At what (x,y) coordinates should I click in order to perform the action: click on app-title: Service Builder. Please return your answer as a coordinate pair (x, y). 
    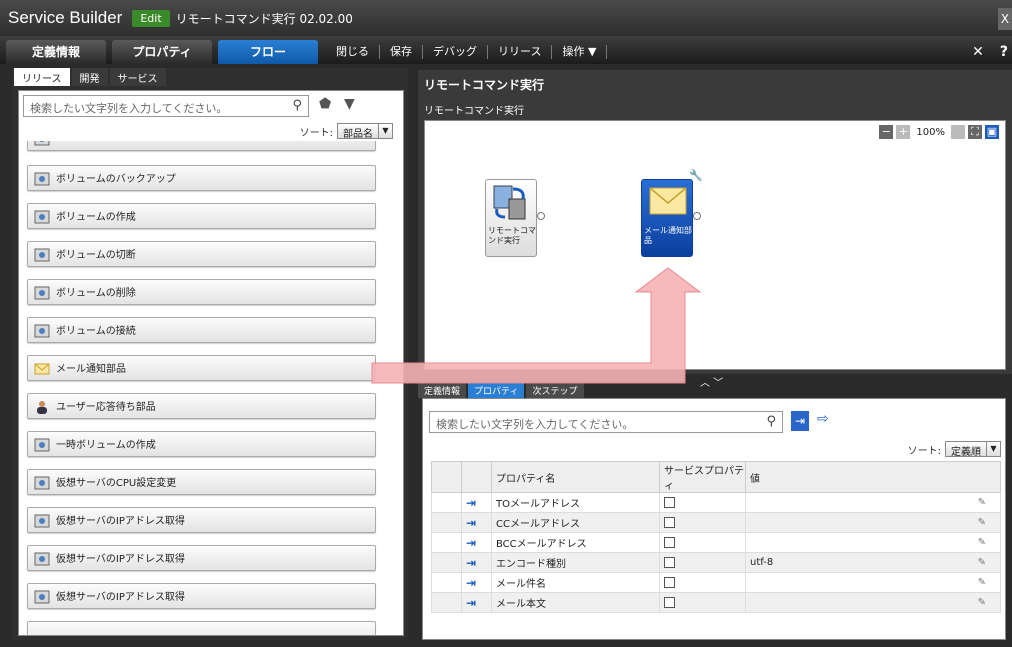
    Looking at the image, I should click on (65, 17).